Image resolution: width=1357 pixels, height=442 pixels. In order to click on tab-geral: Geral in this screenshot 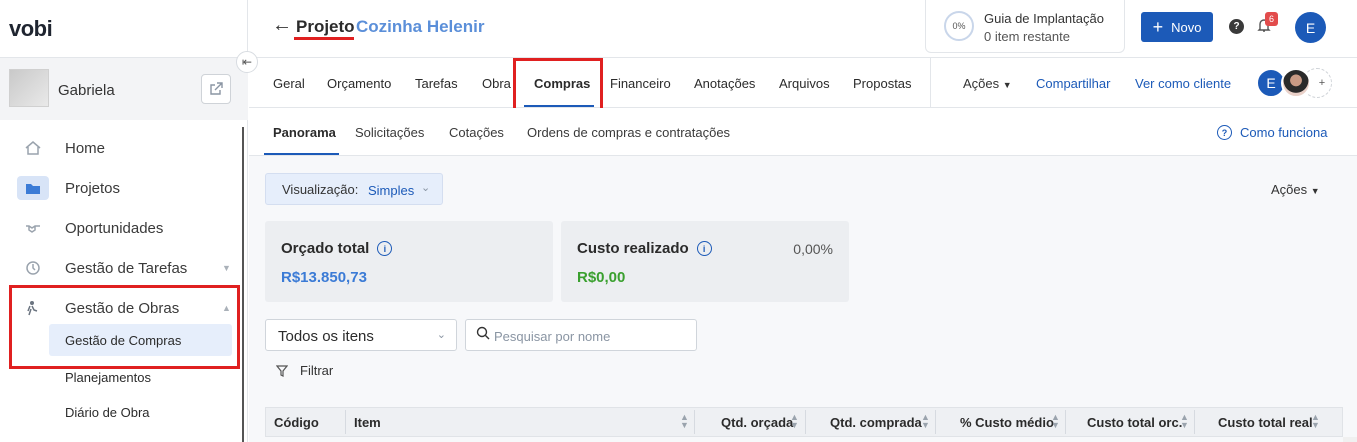, I will do `click(289, 83)`.